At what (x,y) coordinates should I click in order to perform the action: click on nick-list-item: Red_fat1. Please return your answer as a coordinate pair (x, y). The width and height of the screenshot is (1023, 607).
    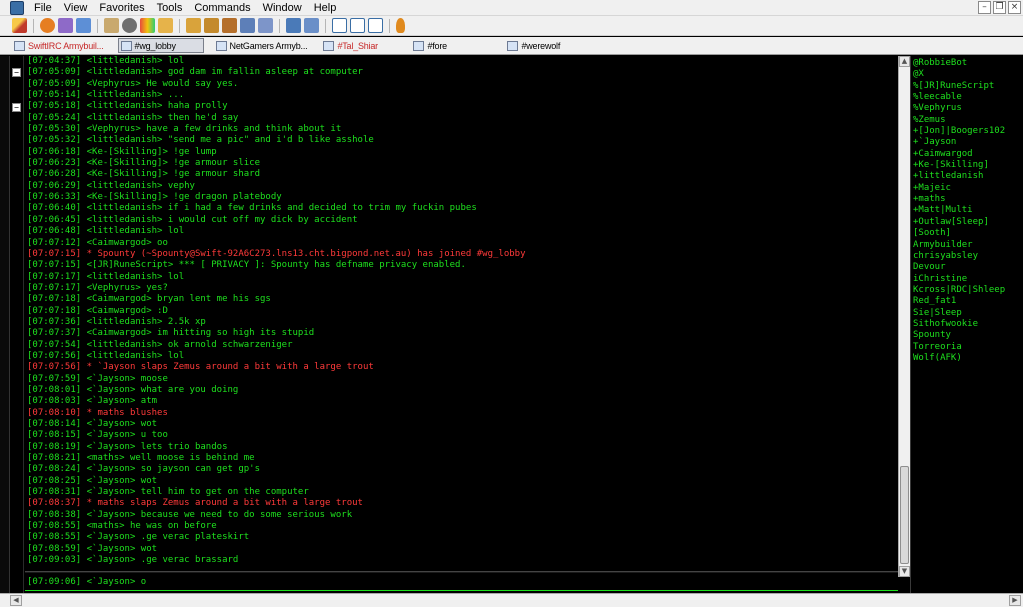
    Looking at the image, I should click on (967, 301).